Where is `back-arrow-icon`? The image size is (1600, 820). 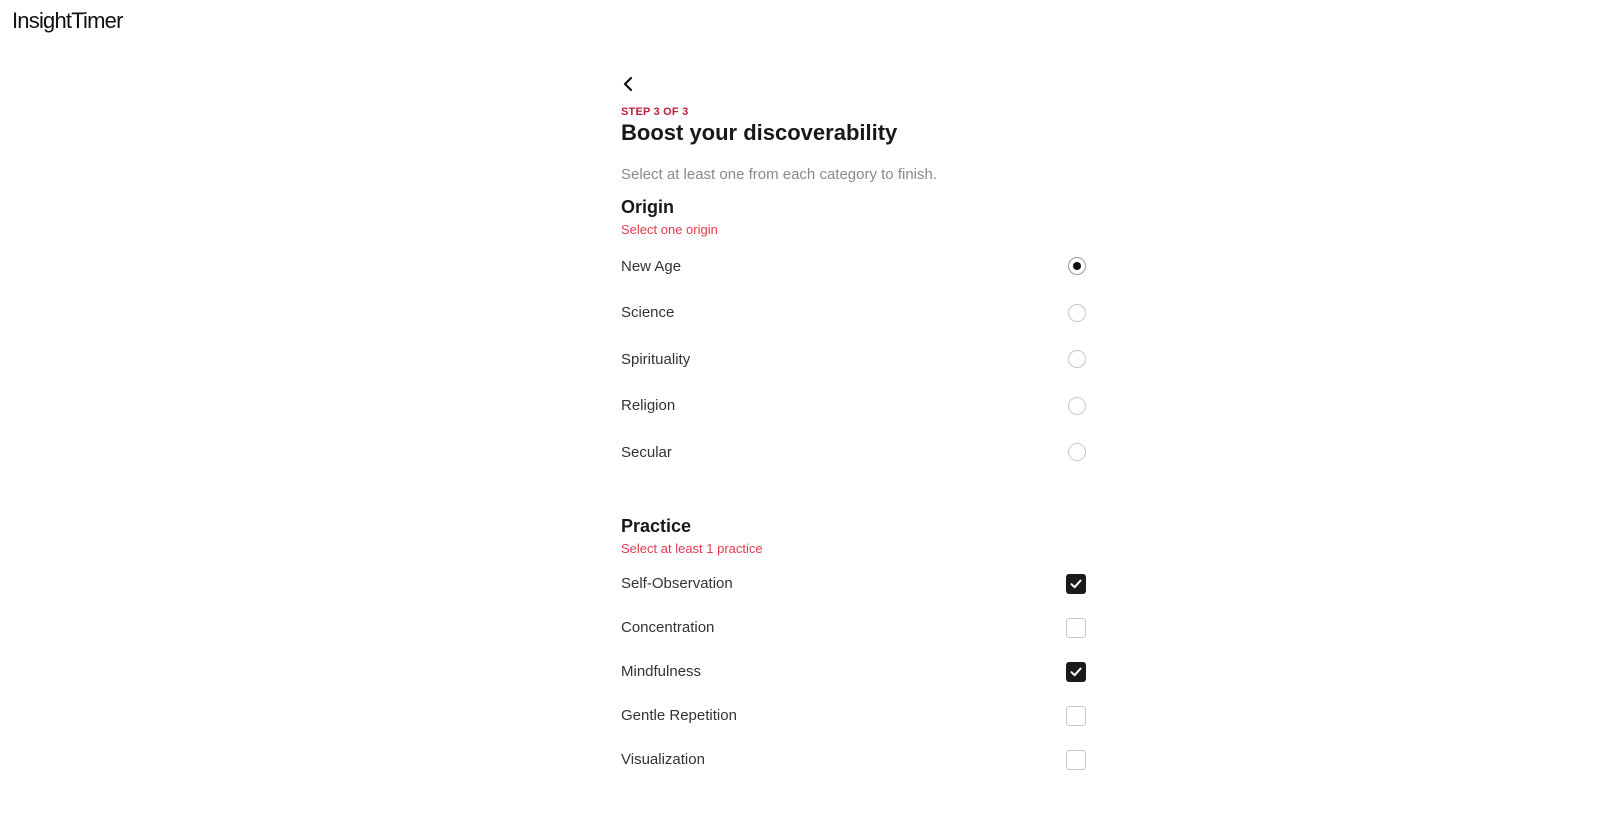
back-arrow-icon is located at coordinates (629, 84).